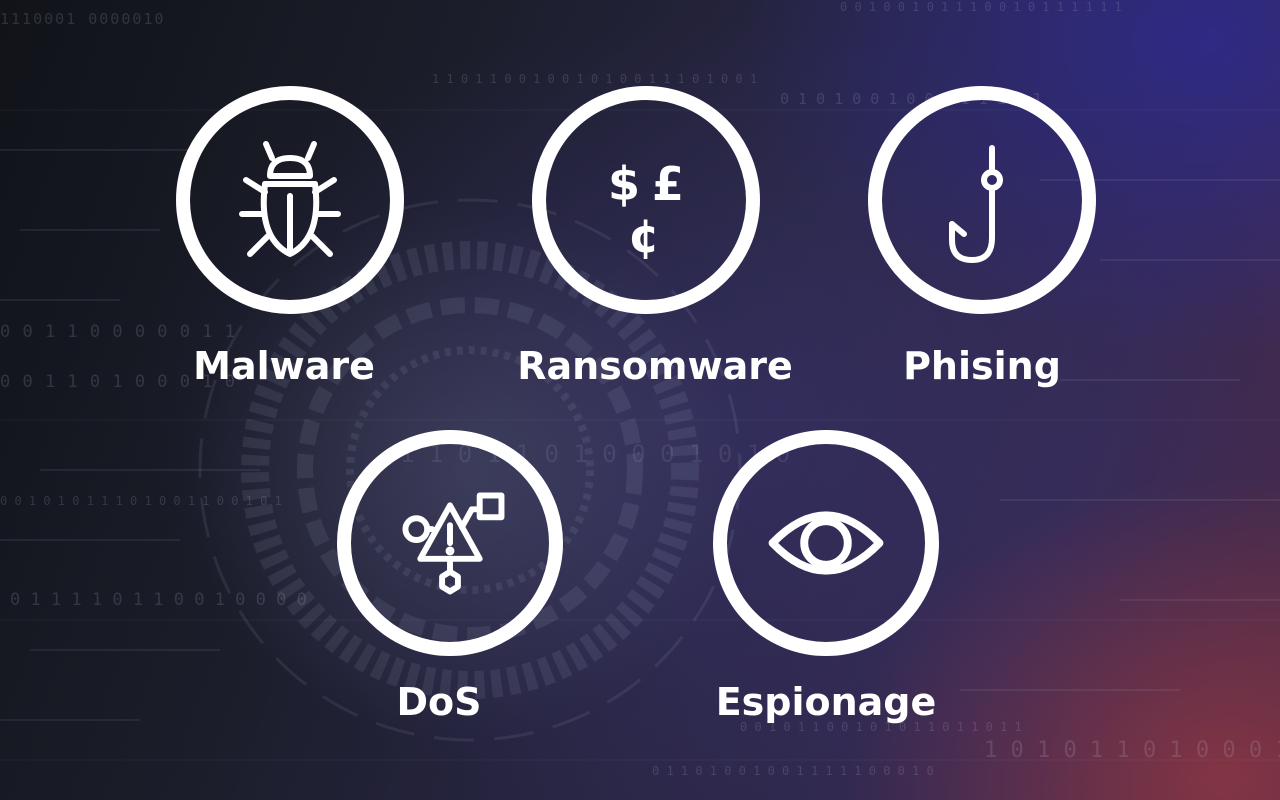 This screenshot has height=800, width=1280. I want to click on malware-badge, so click(290, 200).